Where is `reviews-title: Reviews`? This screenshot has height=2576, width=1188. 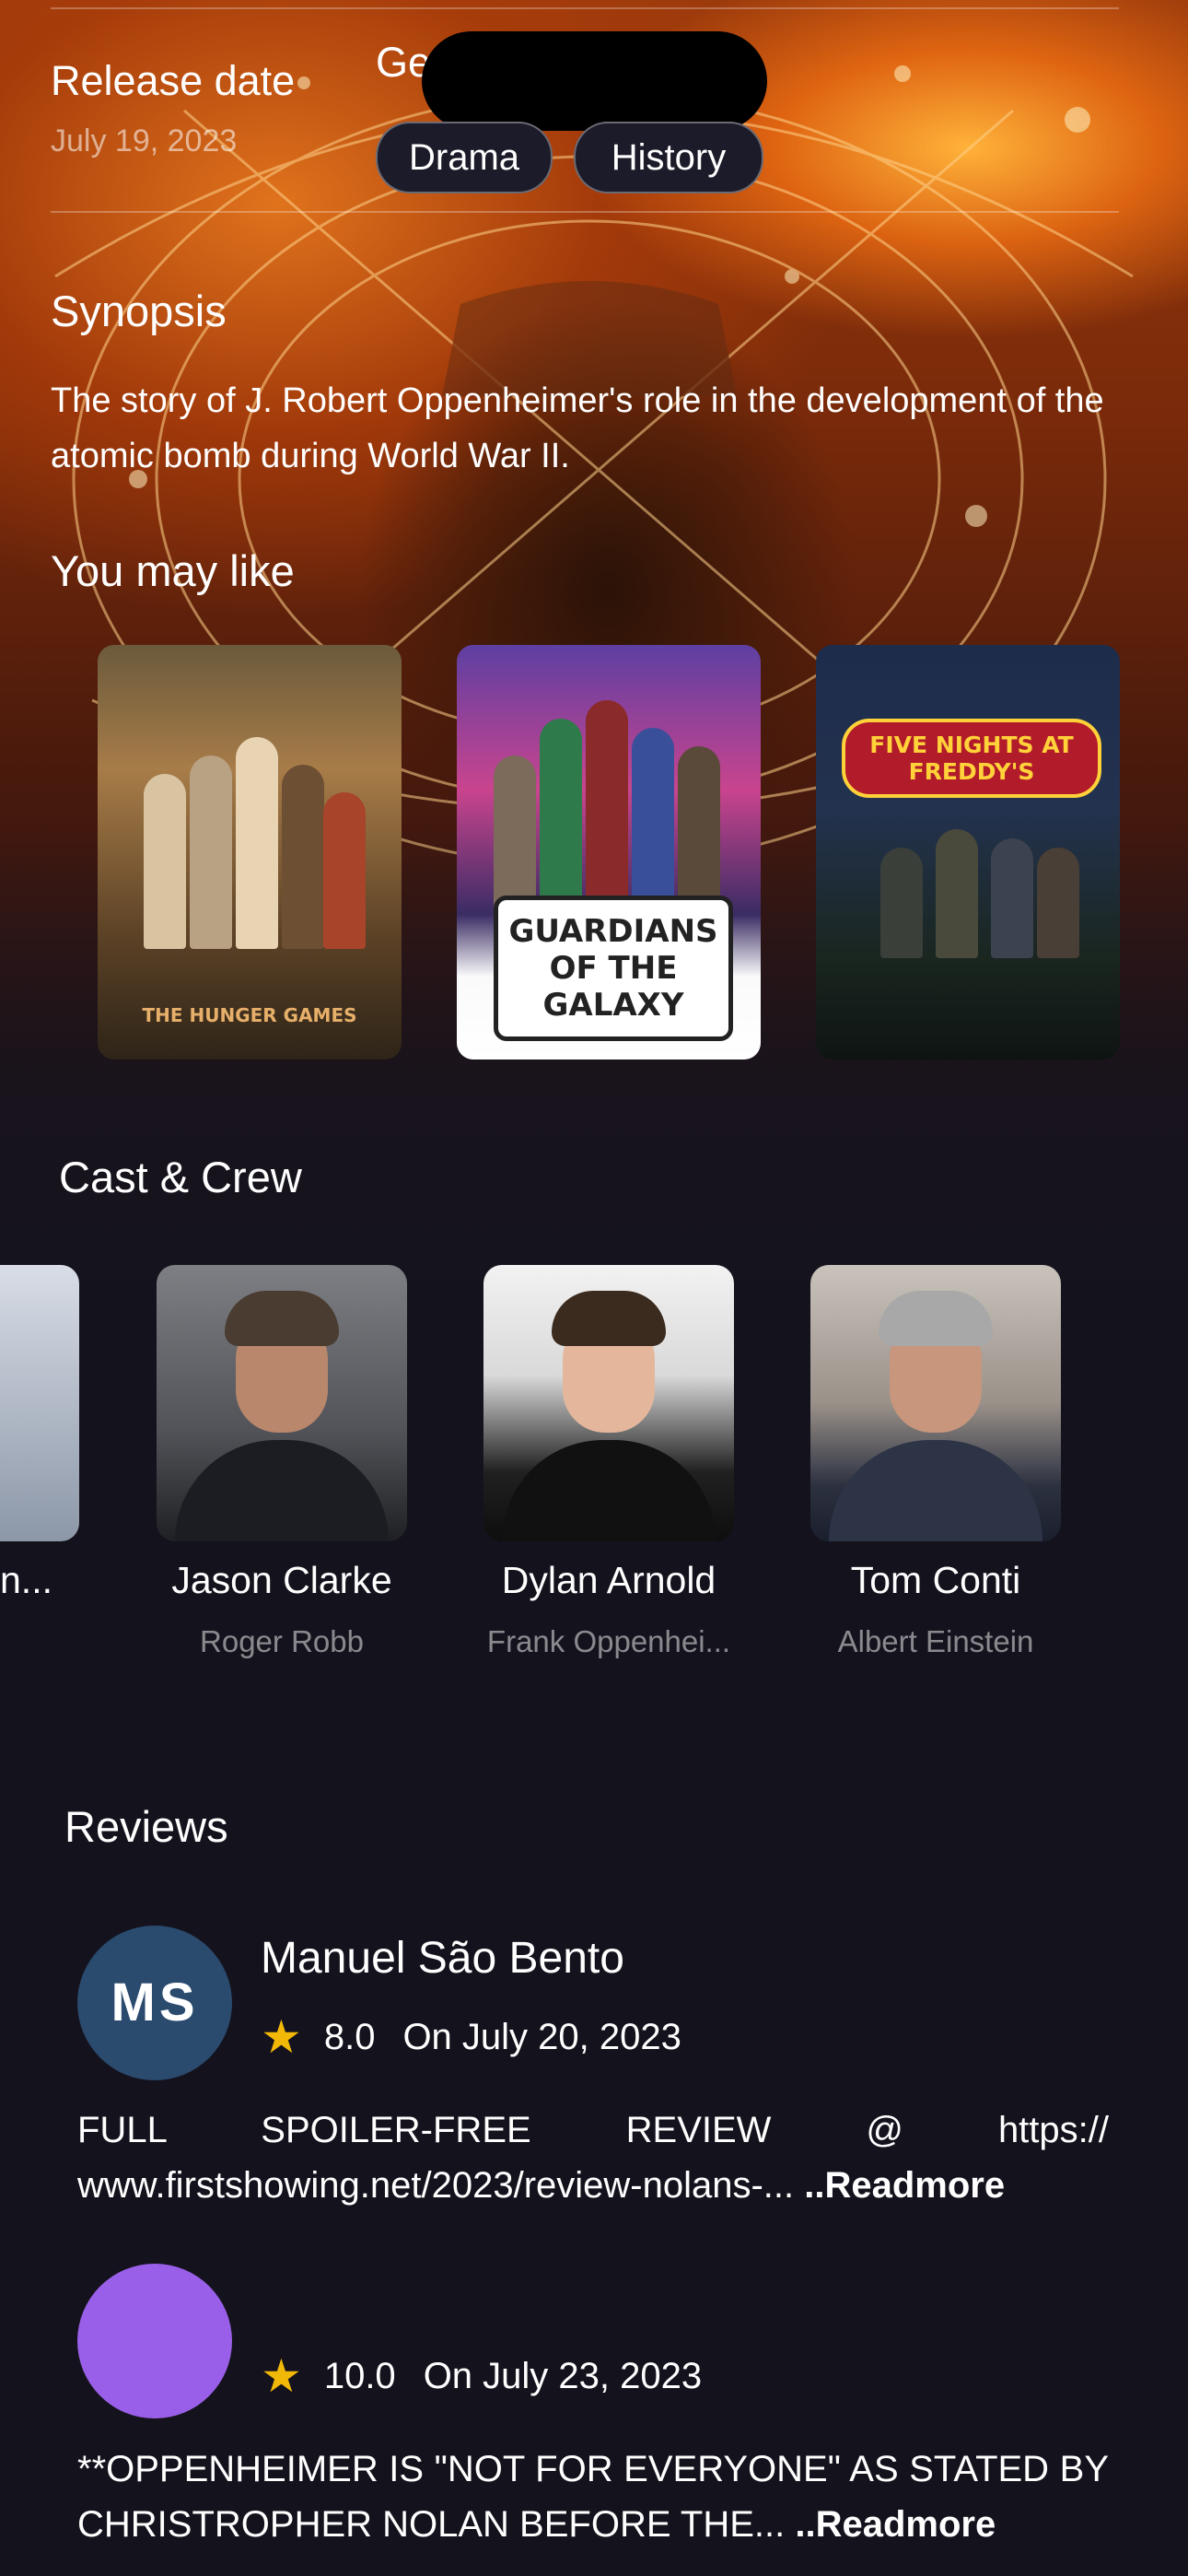
reviews-title: Reviews is located at coordinates (146, 1826).